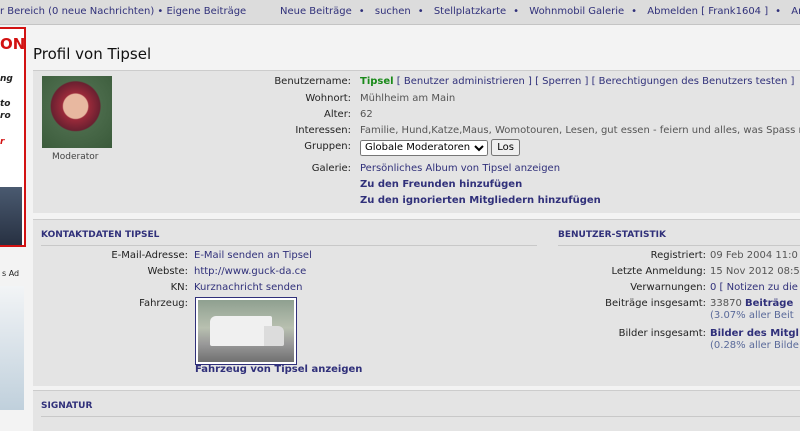 The width and height of the screenshot is (800, 431). Describe the element at coordinates (754, 345) in the screenshot. I see `images-percent: (0.28% aller Bilde` at that location.